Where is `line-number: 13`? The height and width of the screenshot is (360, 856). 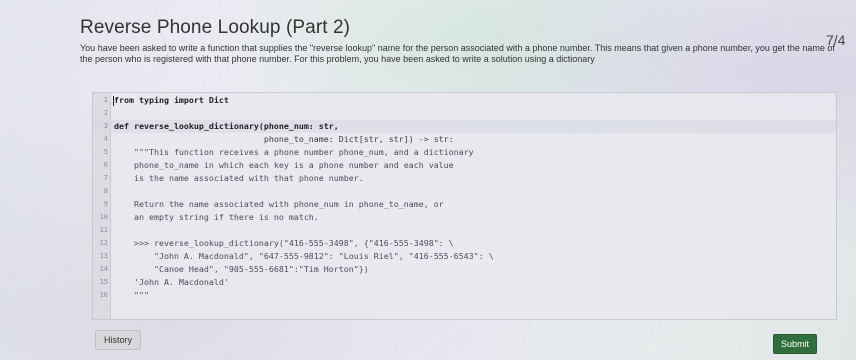 line-number: 13 is located at coordinates (103, 256).